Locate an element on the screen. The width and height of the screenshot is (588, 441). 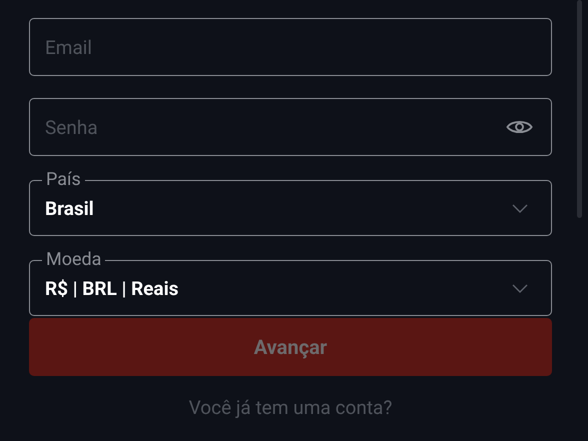
select-field: Moeda R$ | BRL | Reais is located at coordinates (290, 283).